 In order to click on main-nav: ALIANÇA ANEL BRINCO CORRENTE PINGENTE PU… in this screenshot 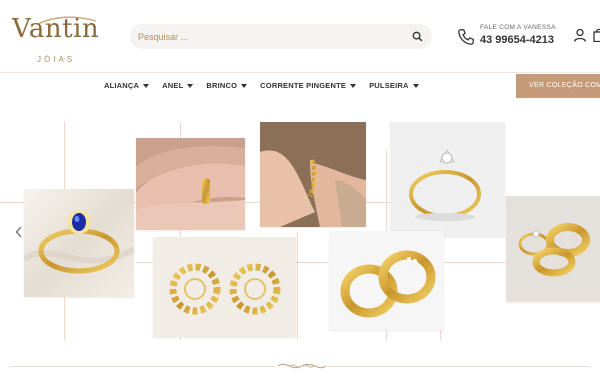, I will do `click(268, 85)`.